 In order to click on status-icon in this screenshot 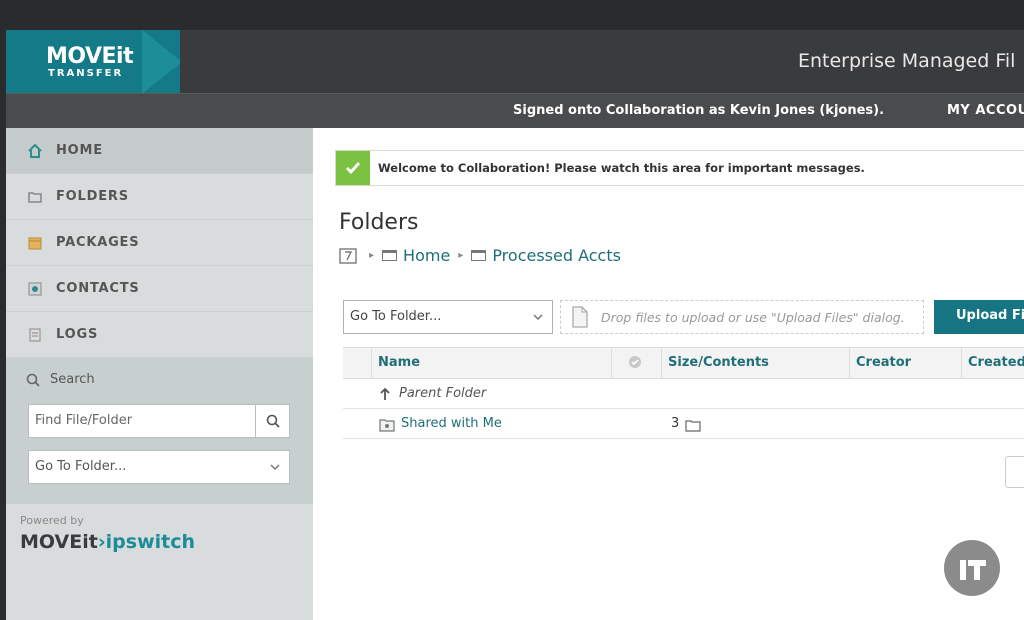, I will do `click(635, 362)`.